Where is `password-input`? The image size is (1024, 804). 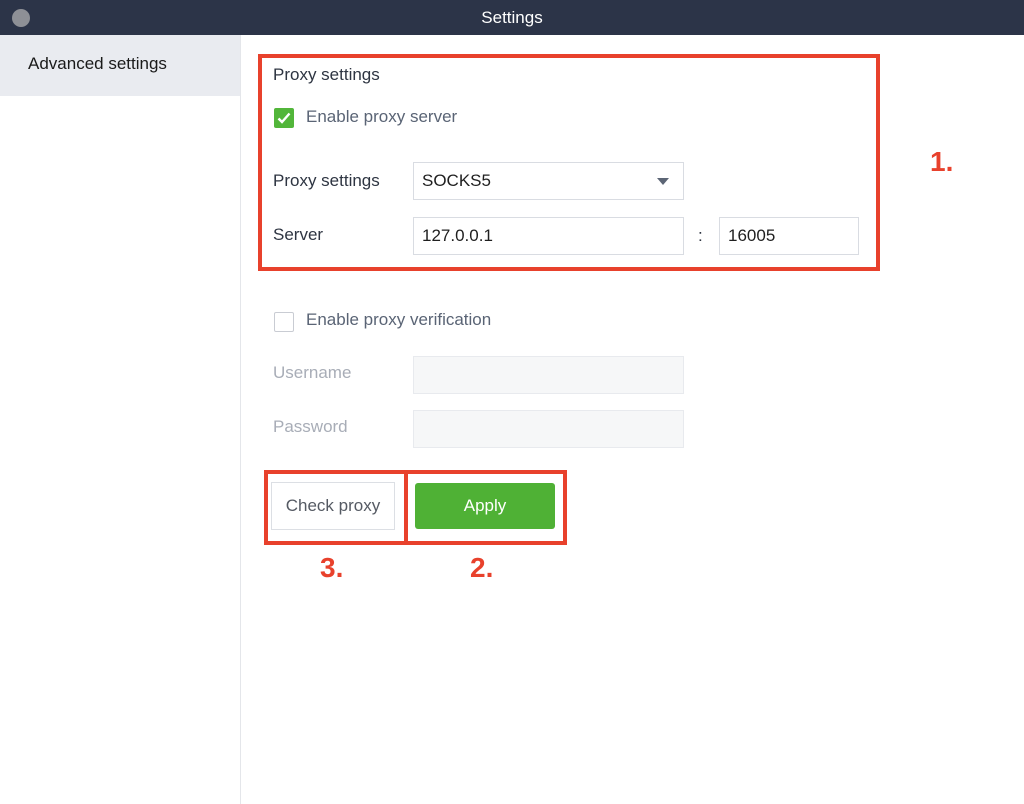
password-input is located at coordinates (548, 429).